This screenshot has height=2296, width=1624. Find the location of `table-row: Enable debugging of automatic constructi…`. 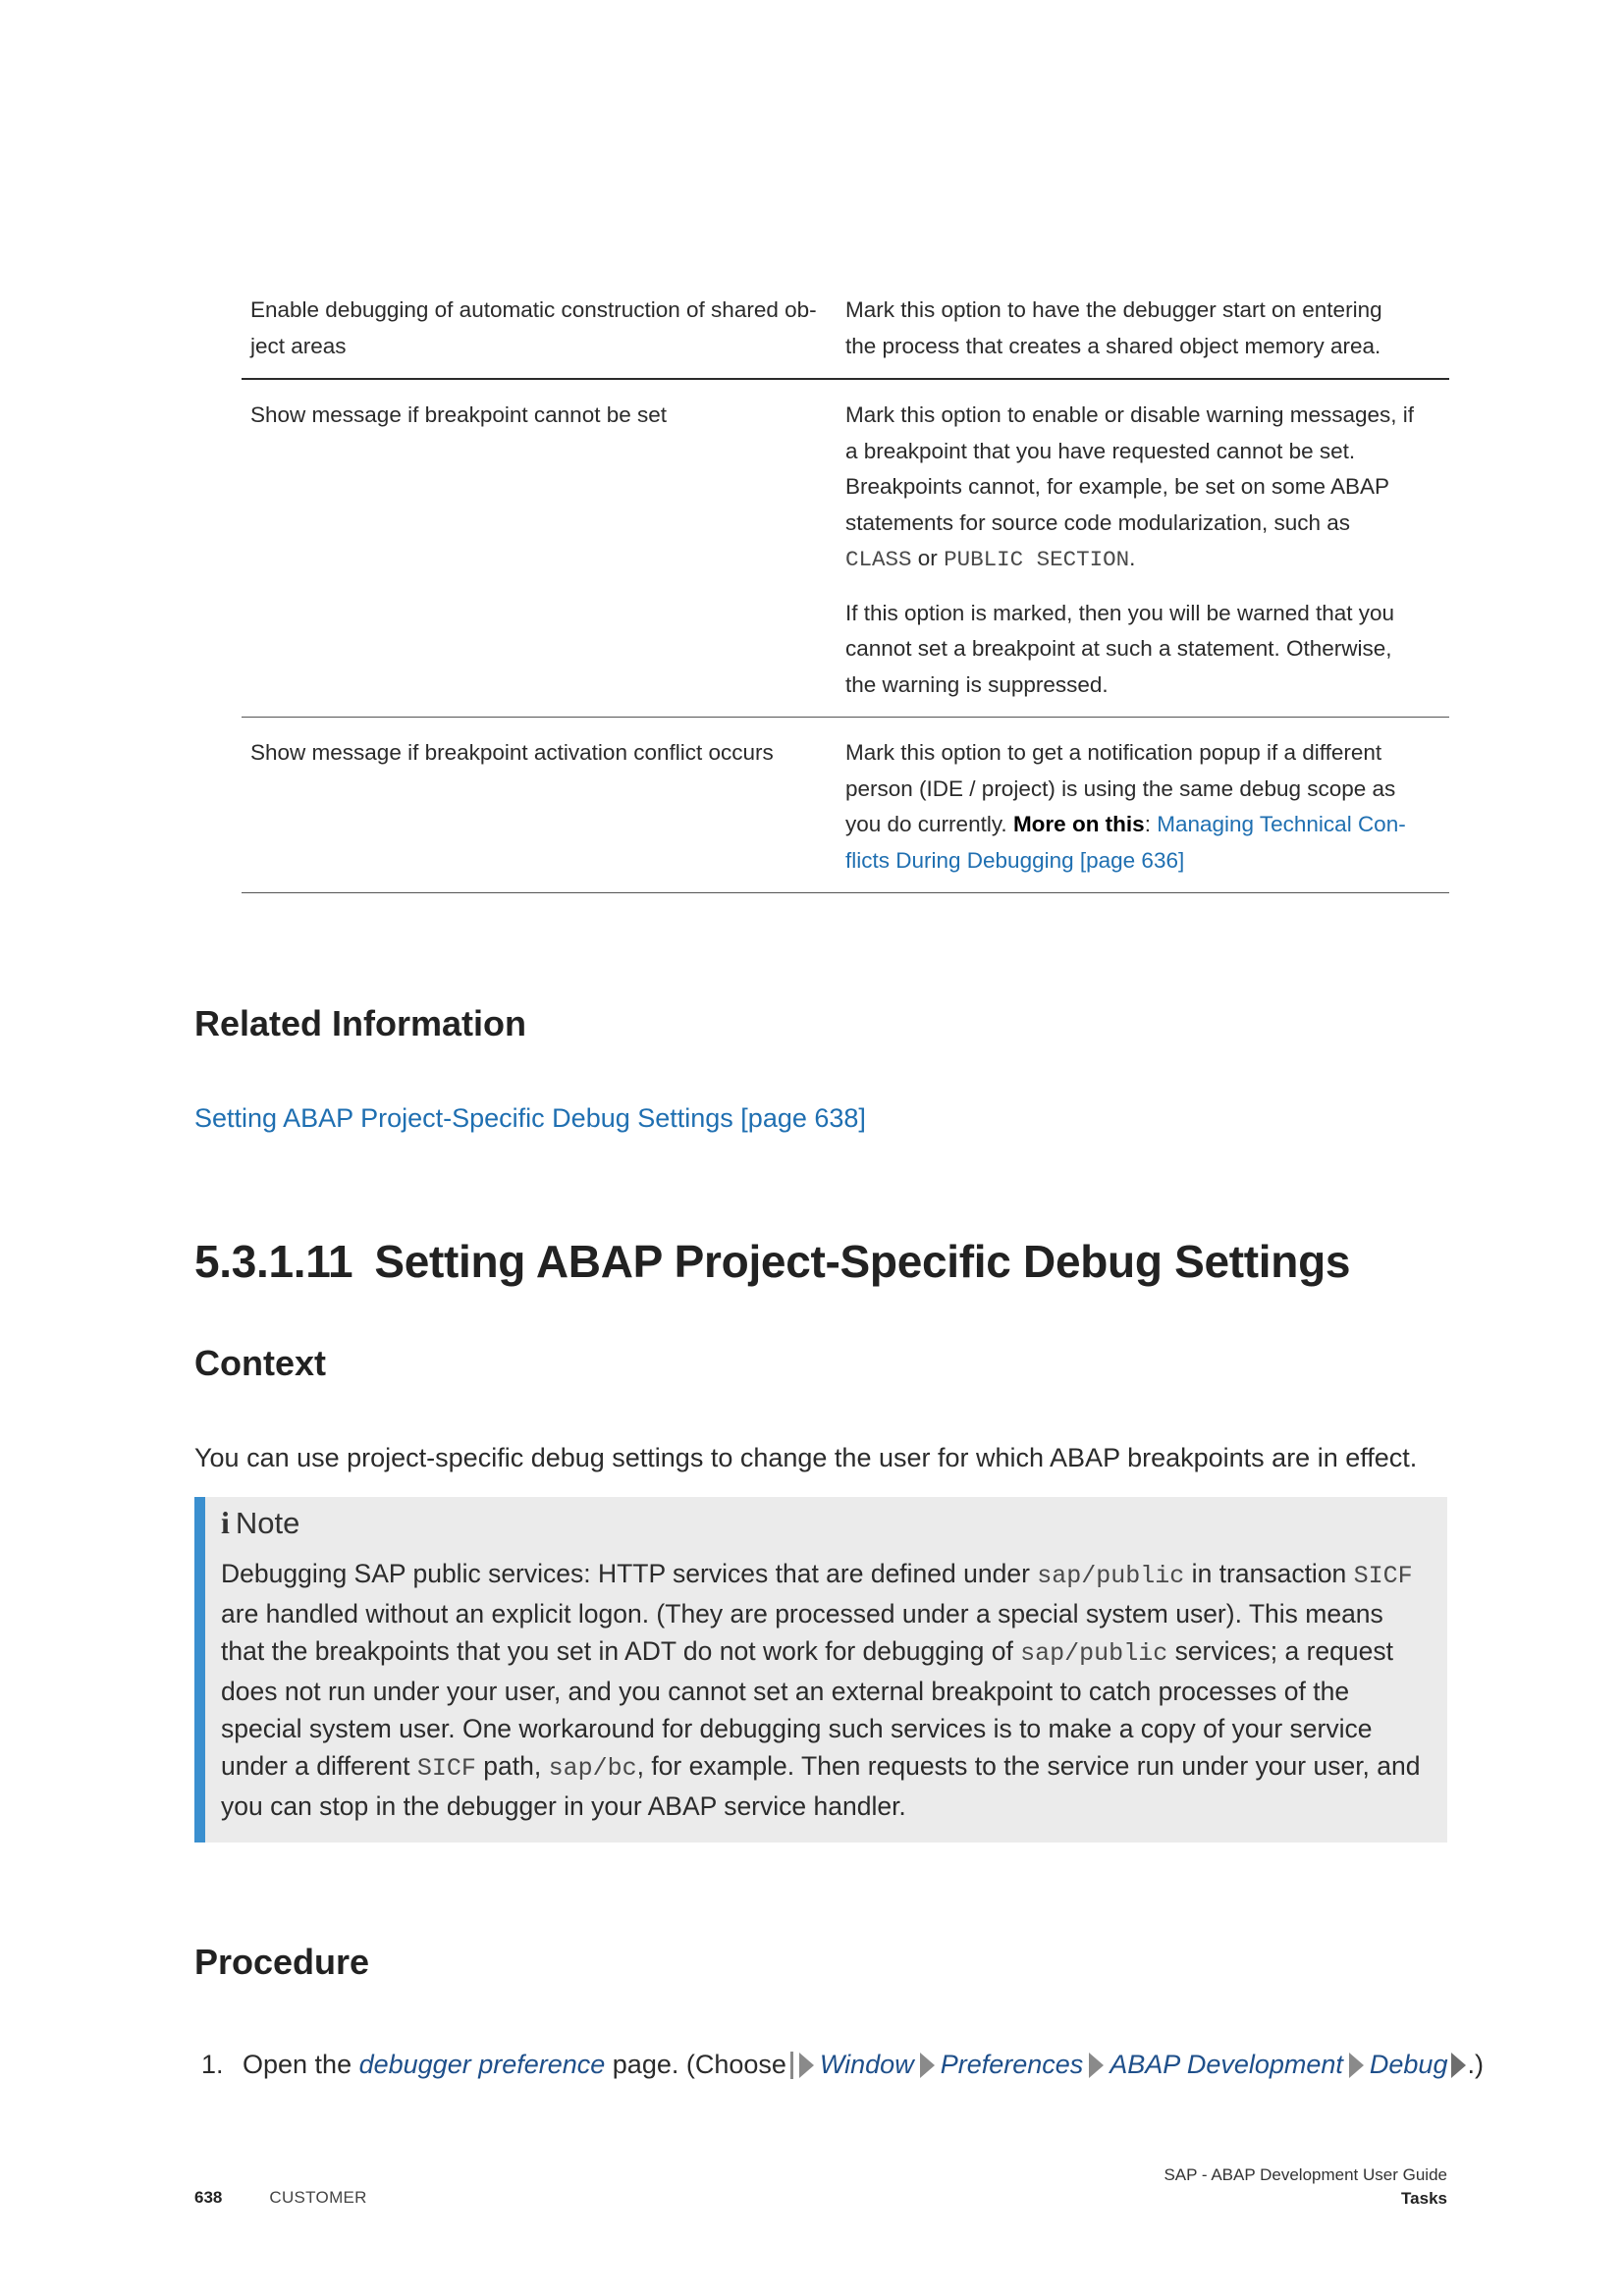

table-row: Enable debugging of automatic constructi… is located at coordinates (845, 336).